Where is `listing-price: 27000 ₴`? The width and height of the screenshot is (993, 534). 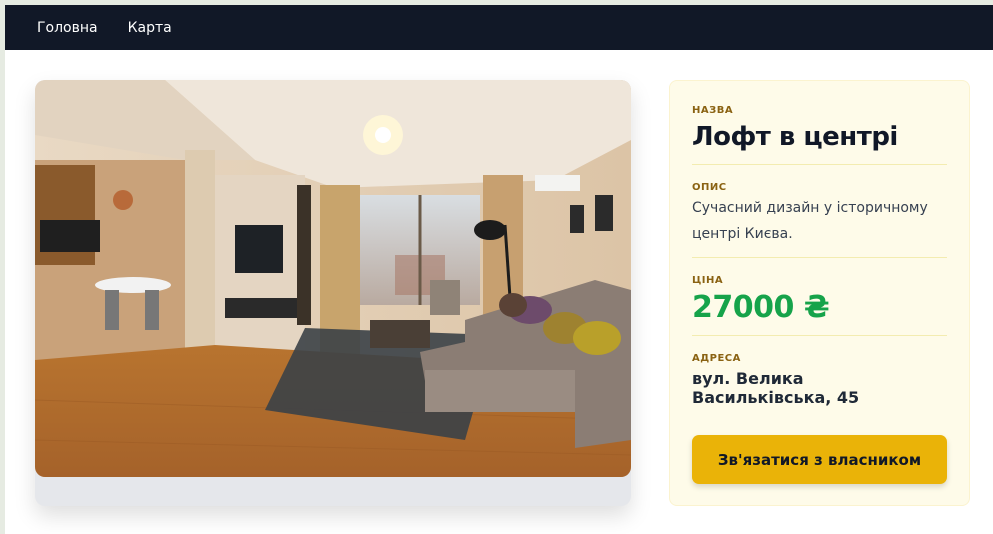
listing-price: 27000 ₴ is located at coordinates (761, 307).